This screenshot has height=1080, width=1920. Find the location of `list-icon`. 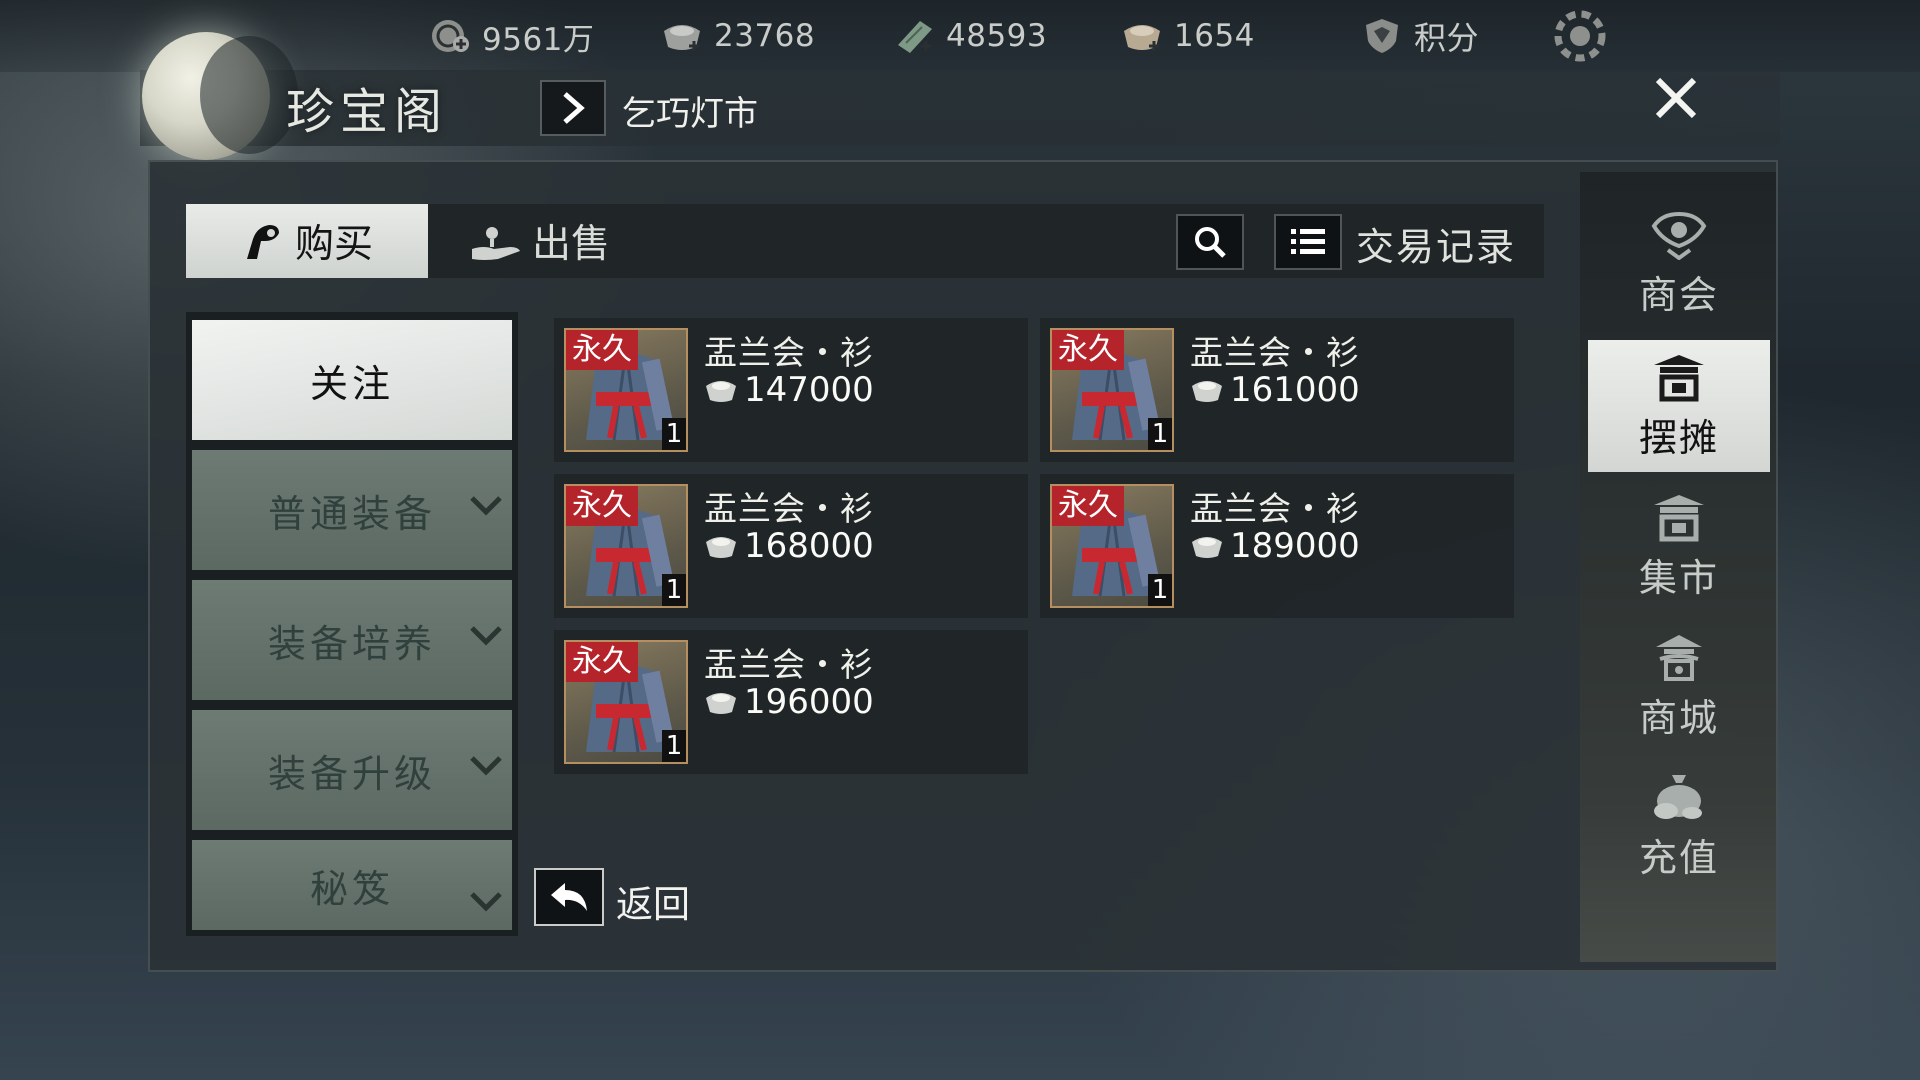

list-icon is located at coordinates (1308, 241).